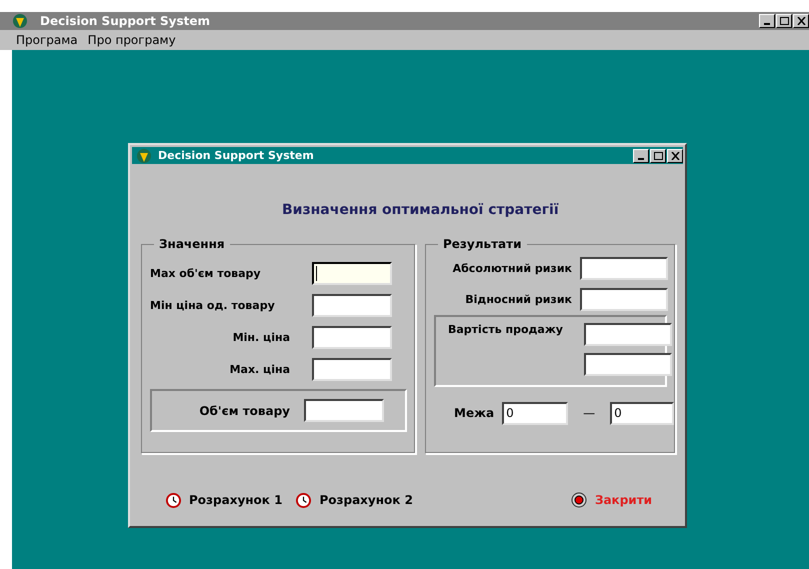  What do you see at coordinates (316, 273) in the screenshot?
I see `text-cursor` at bounding box center [316, 273].